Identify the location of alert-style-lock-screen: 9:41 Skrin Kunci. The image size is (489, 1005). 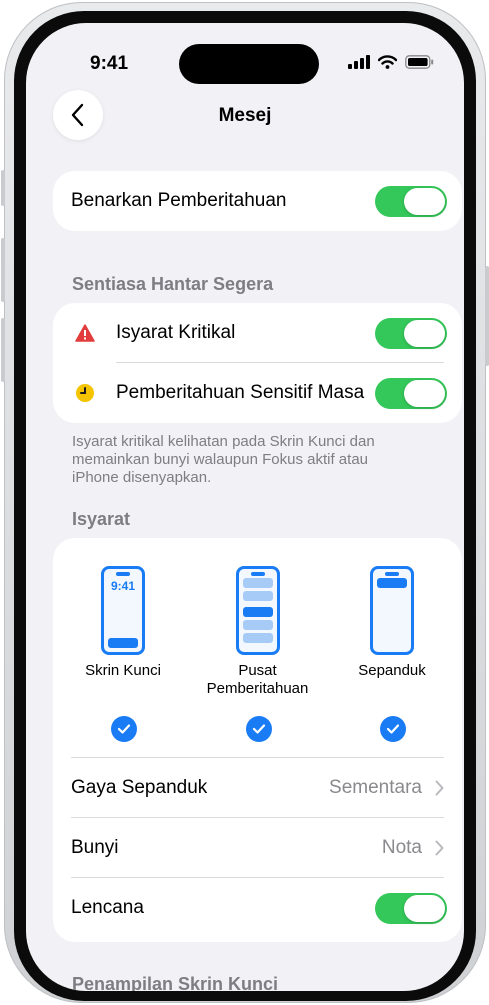
(123, 648).